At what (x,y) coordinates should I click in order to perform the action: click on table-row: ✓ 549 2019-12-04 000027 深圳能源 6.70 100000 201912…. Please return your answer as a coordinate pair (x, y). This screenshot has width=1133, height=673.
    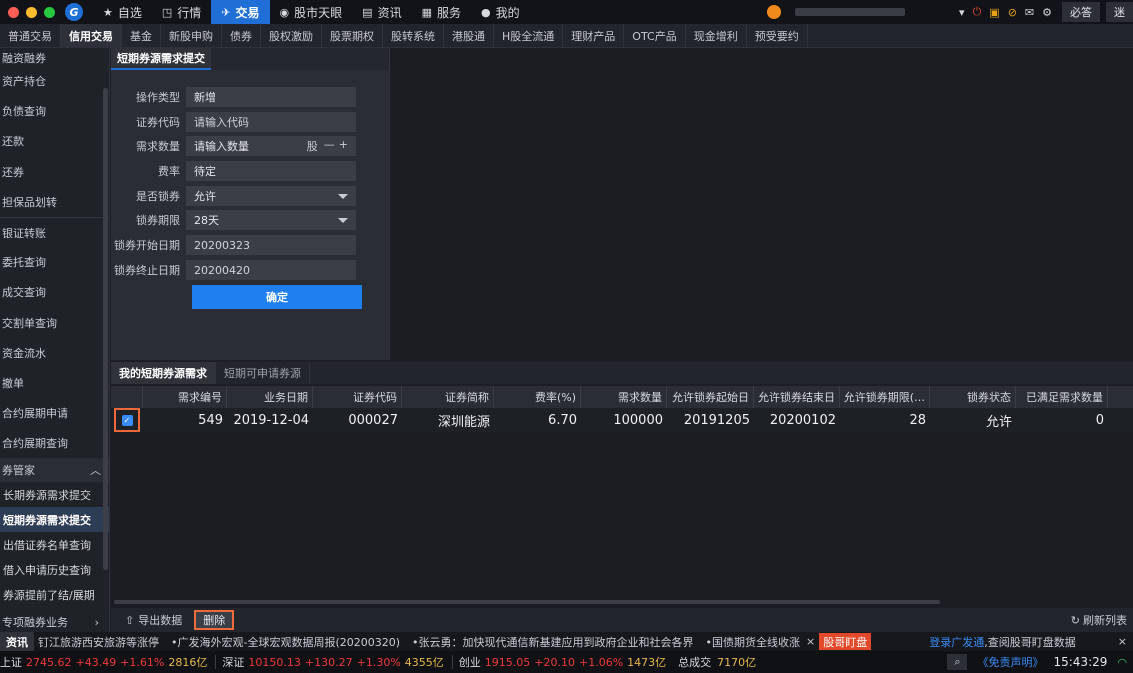
    Looking at the image, I should click on (622, 420).